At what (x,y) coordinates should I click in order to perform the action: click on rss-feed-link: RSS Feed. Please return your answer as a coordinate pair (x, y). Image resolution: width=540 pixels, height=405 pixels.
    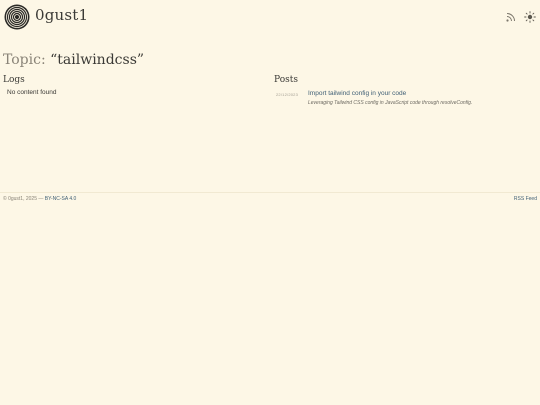
    Looking at the image, I should click on (525, 199).